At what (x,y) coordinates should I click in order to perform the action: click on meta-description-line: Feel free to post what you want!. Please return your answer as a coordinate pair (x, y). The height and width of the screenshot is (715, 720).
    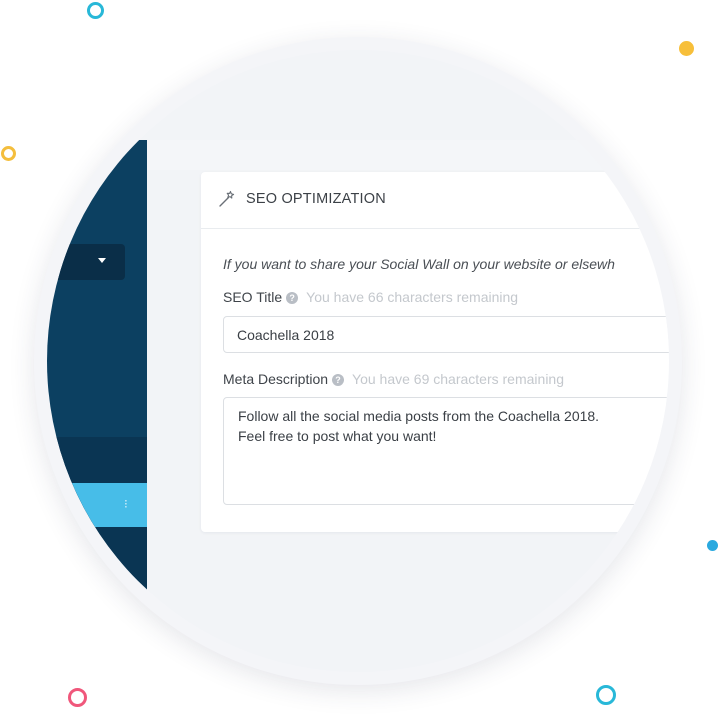
    Looking at the image, I should click on (337, 436).